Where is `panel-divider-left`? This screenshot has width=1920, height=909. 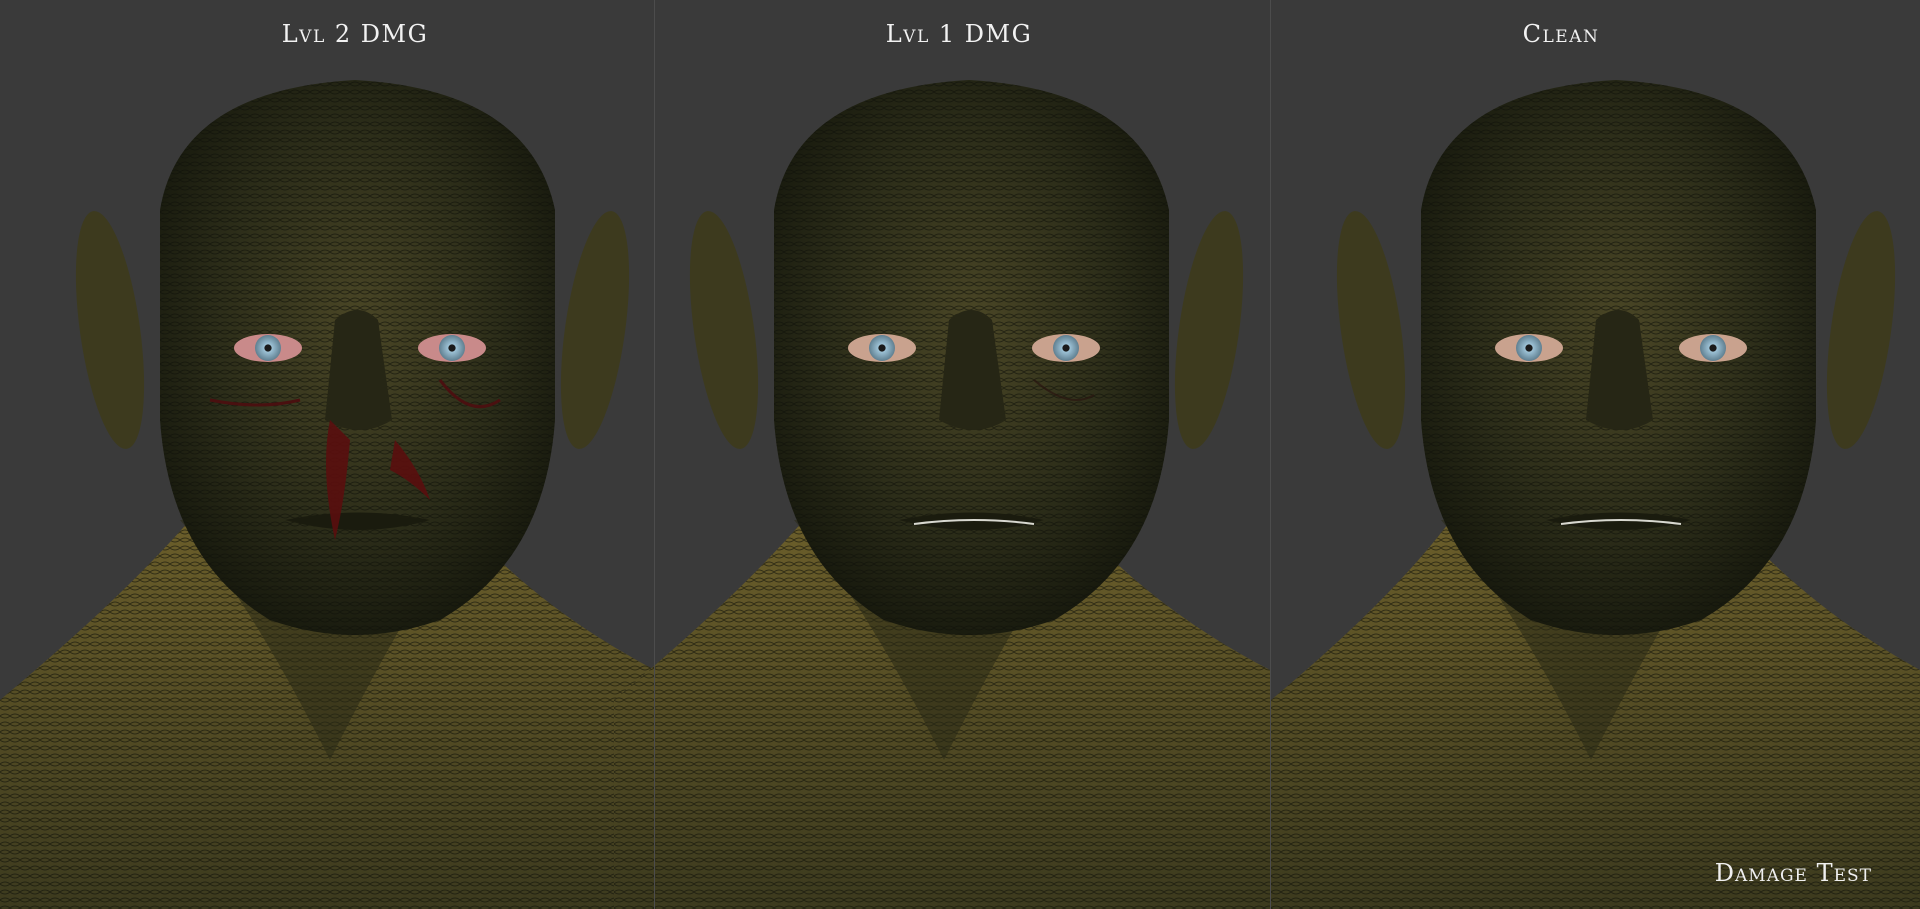 panel-divider-left is located at coordinates (654, 454).